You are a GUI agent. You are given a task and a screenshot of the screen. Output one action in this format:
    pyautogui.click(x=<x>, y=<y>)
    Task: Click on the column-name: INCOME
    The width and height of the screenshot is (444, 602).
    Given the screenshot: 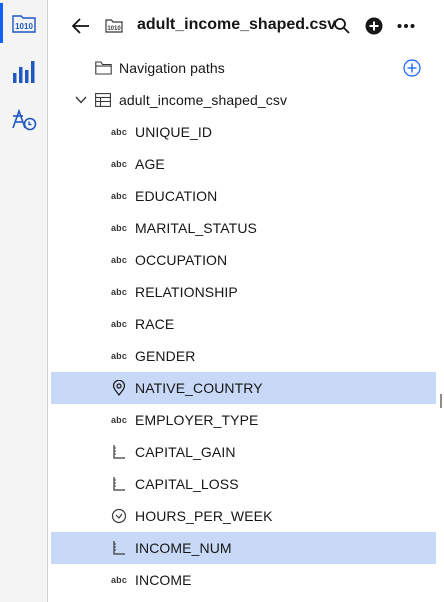 What is the action you would take?
    pyautogui.click(x=163, y=580)
    